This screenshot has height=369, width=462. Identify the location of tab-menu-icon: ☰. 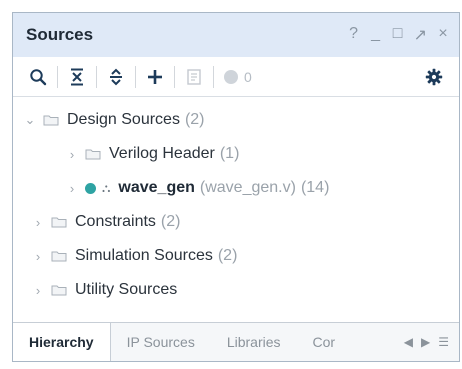
(443, 342).